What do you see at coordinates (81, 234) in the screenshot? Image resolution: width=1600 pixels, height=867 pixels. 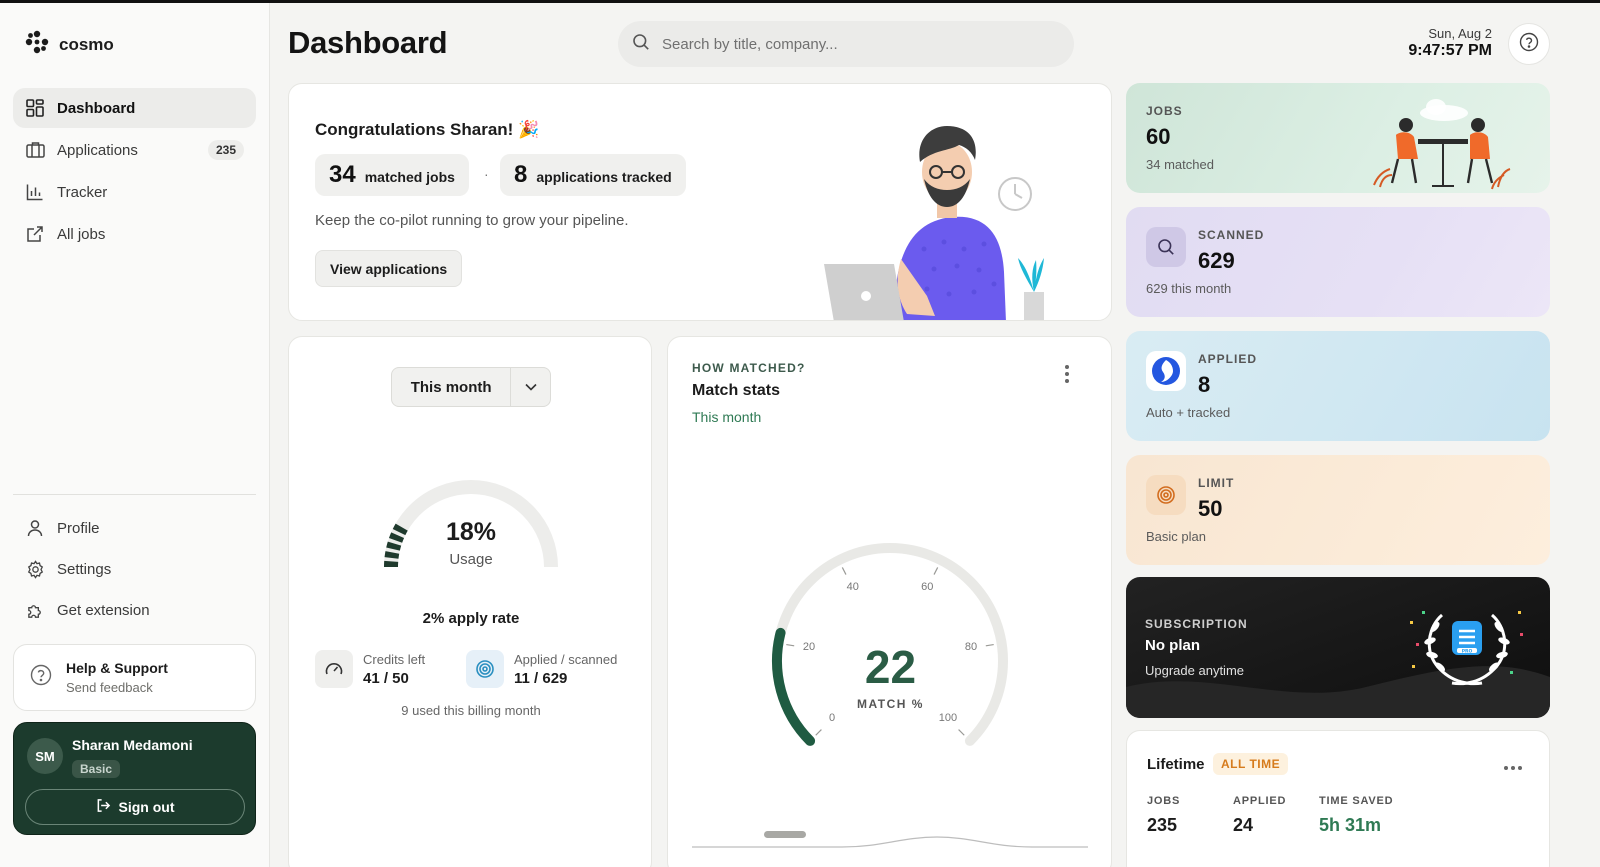 I see `sidebar-item-label: All jobs` at bounding box center [81, 234].